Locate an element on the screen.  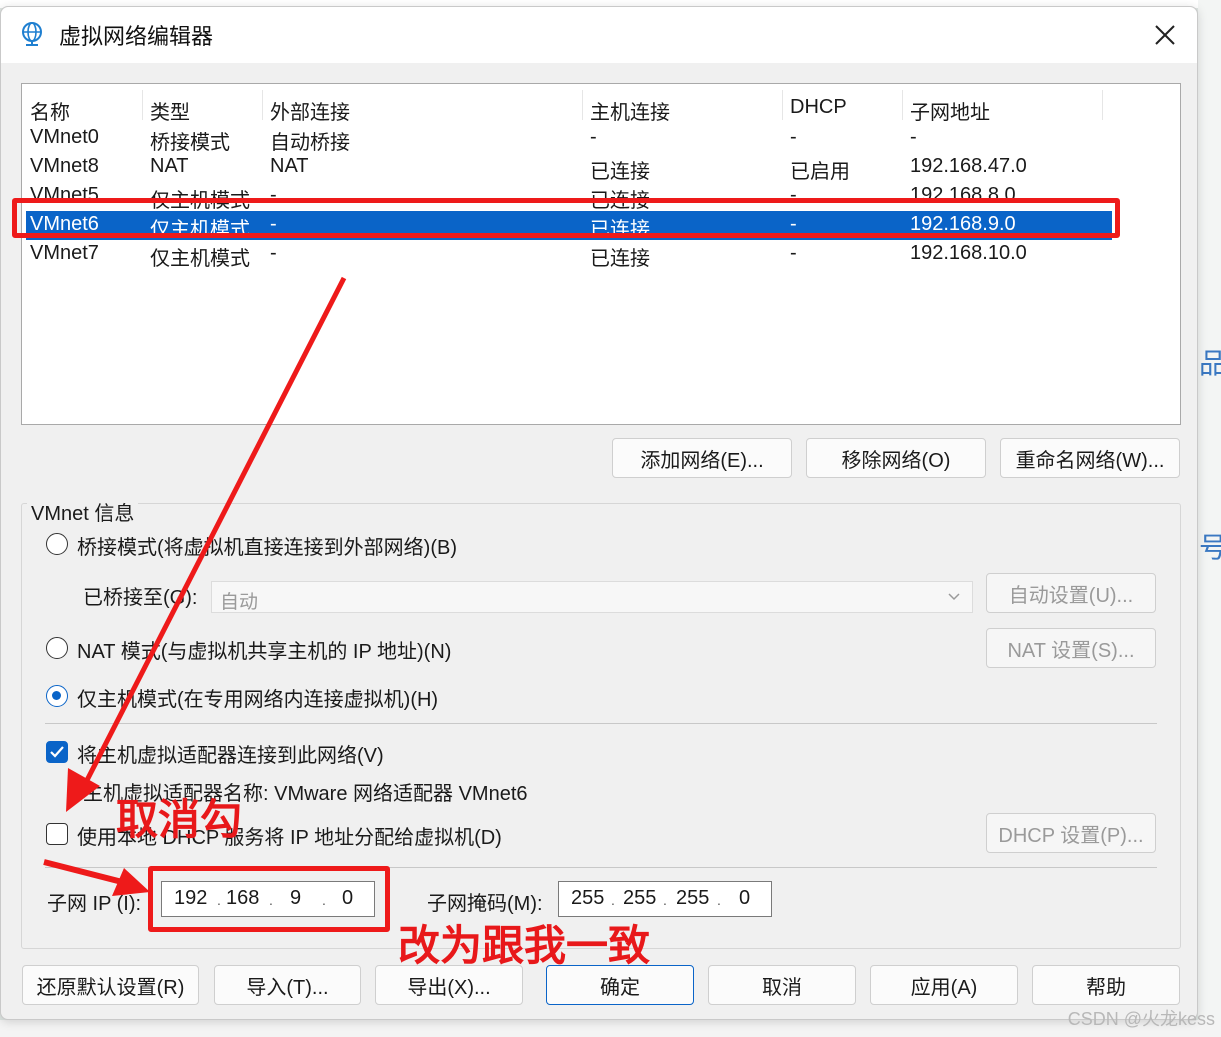
watermark: CSDN @火龙kess is located at coordinates (1141, 1019).